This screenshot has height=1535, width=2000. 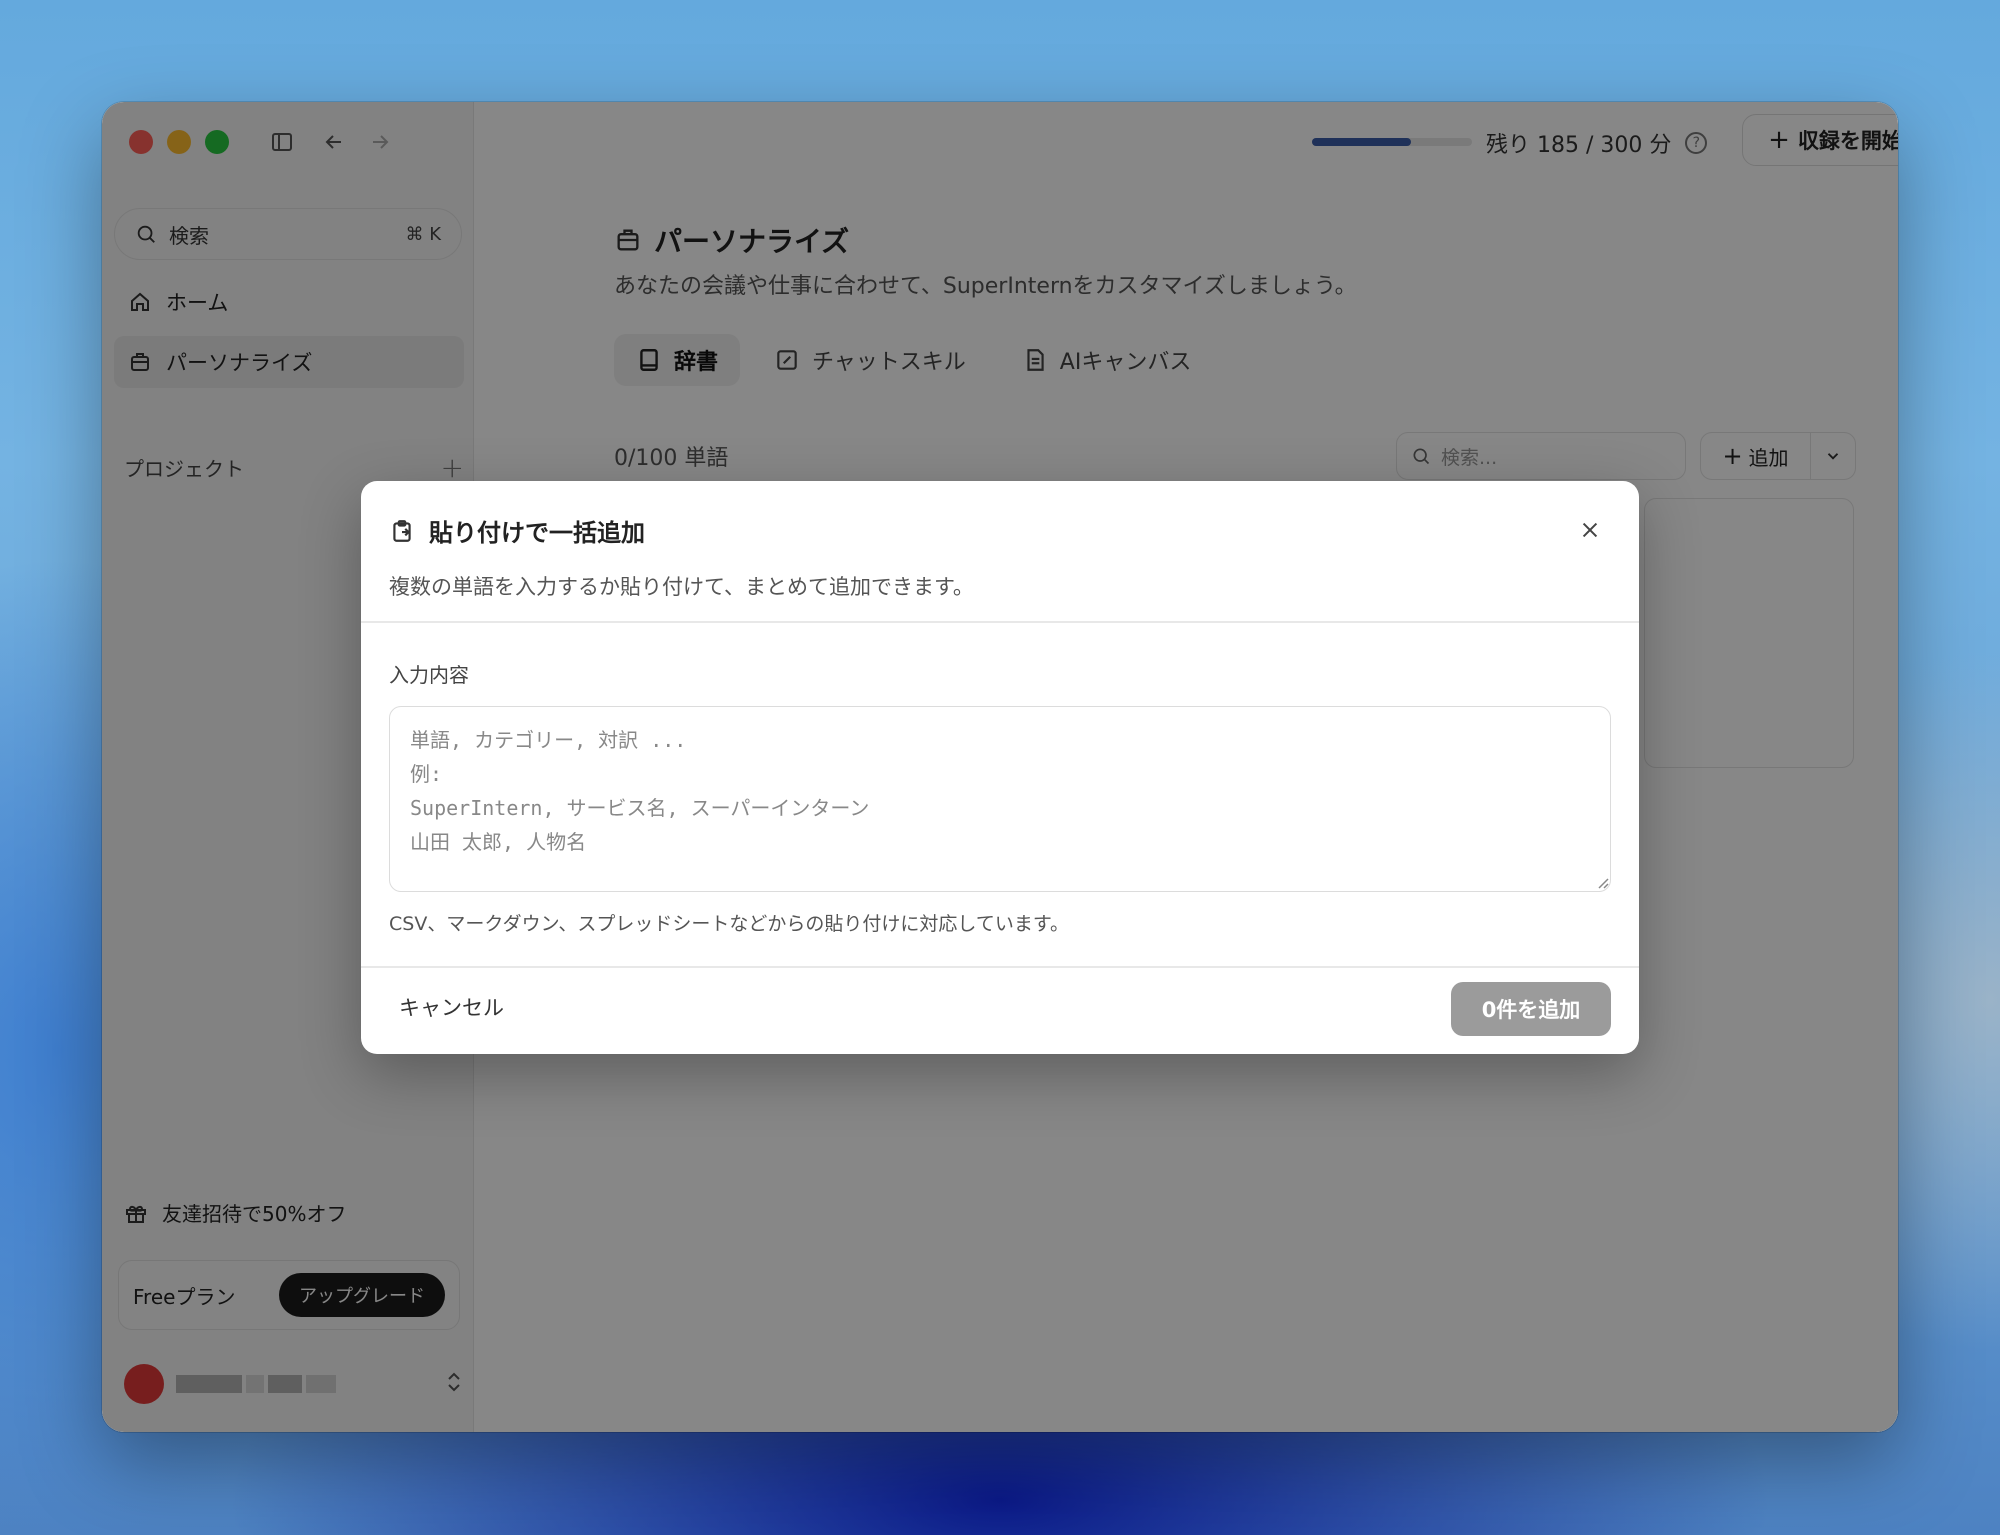 I want to click on dialog-title-text: 貼り付けで一括追加, so click(x=537, y=533).